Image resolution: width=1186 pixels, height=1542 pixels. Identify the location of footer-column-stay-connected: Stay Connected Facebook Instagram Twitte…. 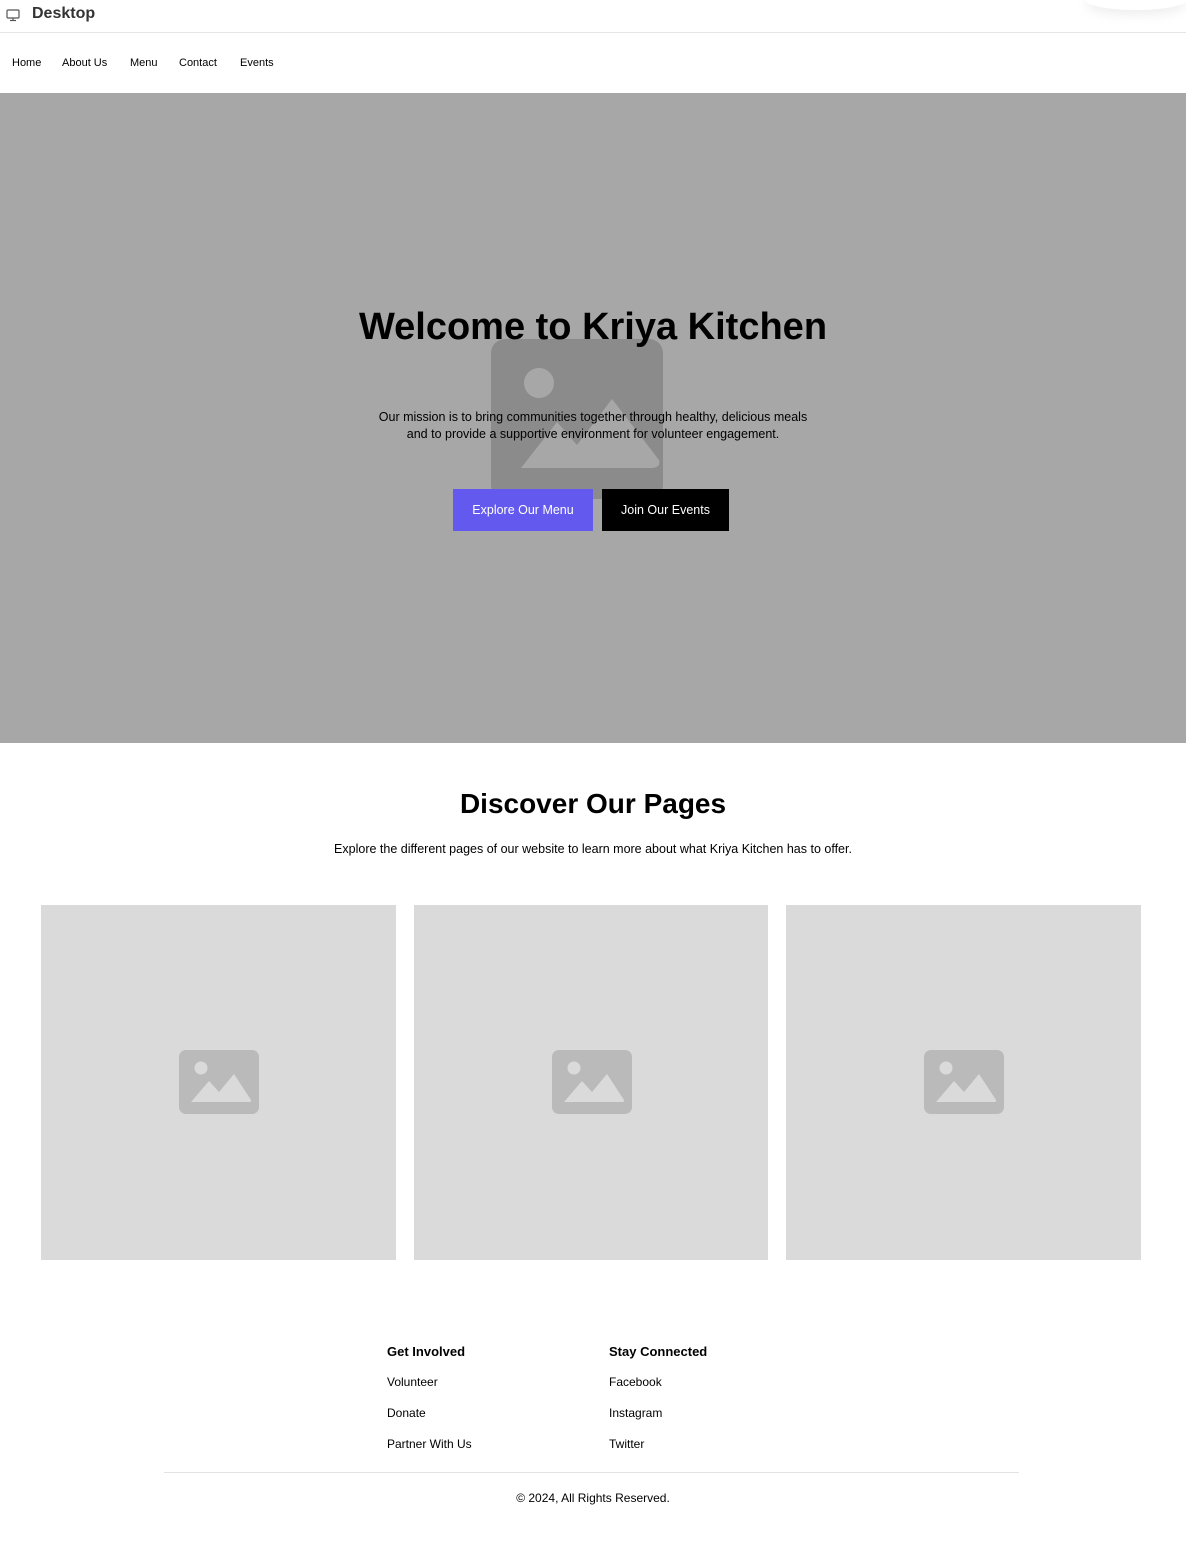
(658, 1406).